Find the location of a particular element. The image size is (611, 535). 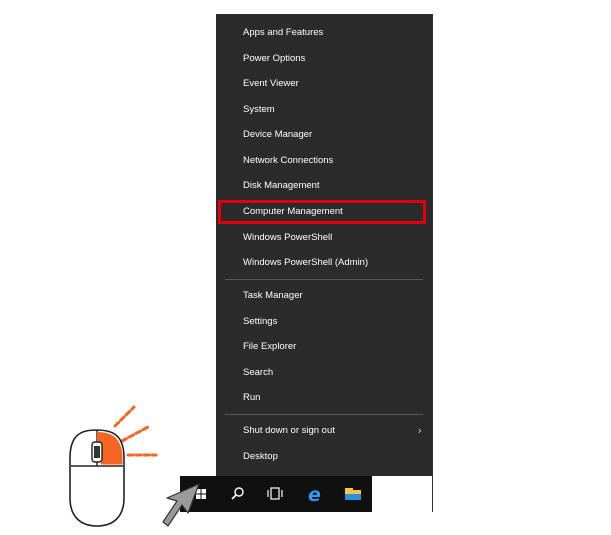

menu-item-label: Apps and Features is located at coordinates (283, 32).